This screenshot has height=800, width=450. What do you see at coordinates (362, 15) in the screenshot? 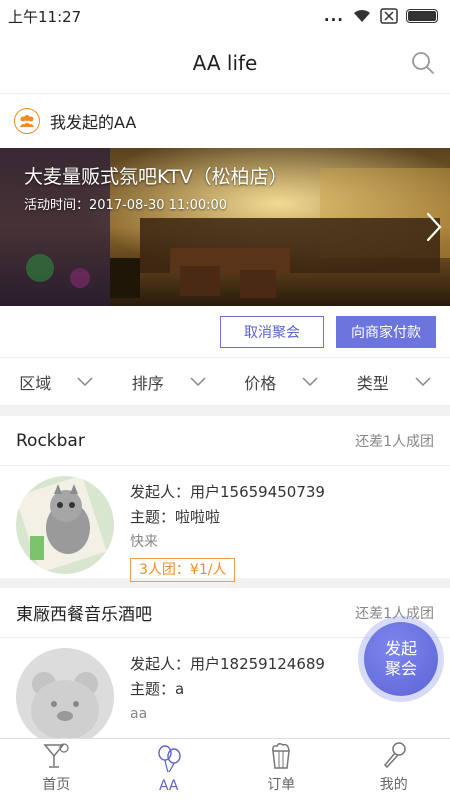
I see `wifi-icon` at bounding box center [362, 15].